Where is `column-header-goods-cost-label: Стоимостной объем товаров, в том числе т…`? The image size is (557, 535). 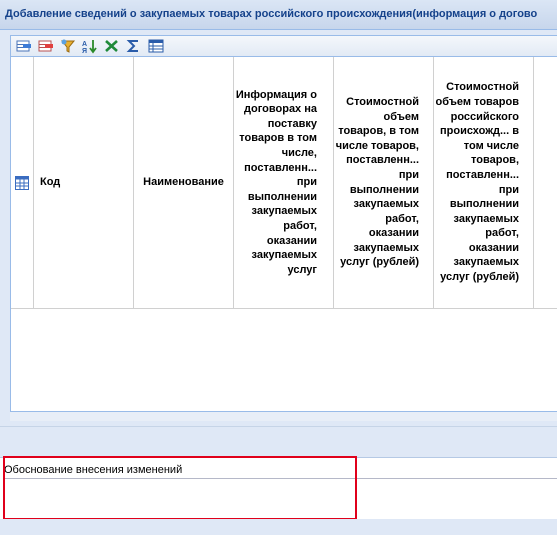
column-header-goods-cost-label: Стоимостной объем товаров, в том числе т… is located at coordinates (377, 182).